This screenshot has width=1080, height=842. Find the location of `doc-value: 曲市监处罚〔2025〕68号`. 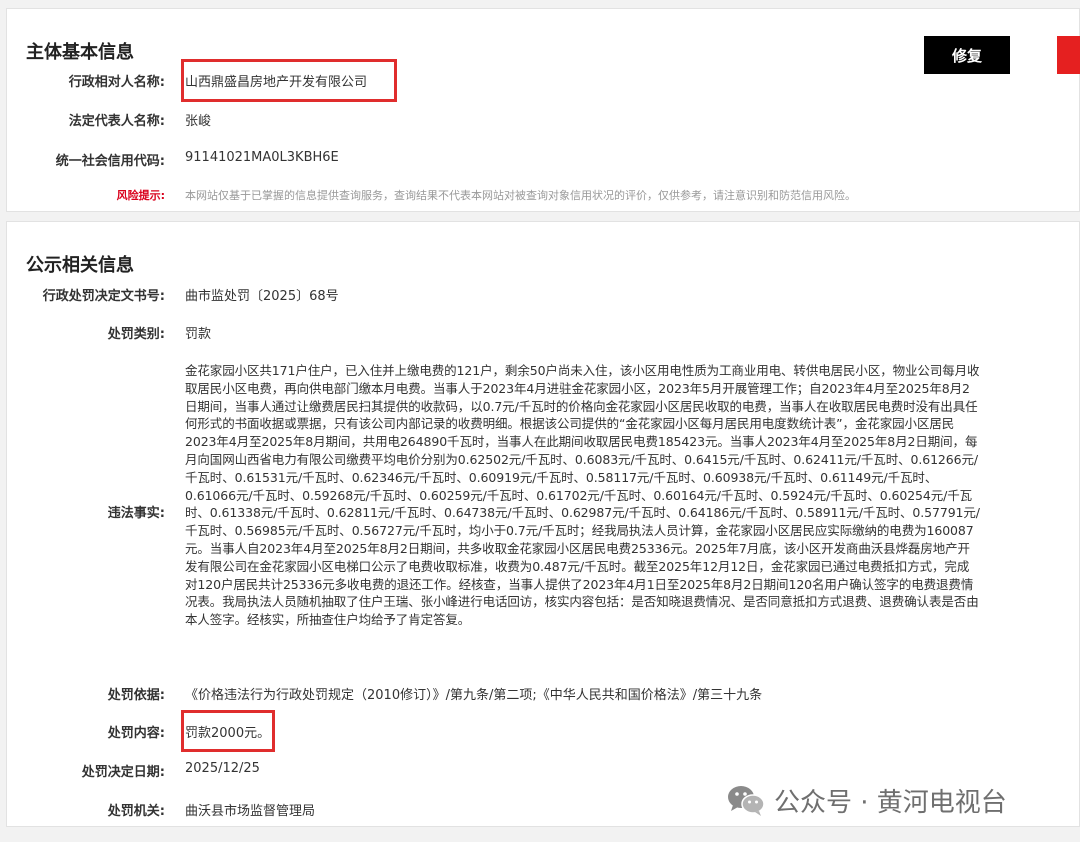

doc-value: 曲市监处罚〔2025〕68号 is located at coordinates (262, 296).